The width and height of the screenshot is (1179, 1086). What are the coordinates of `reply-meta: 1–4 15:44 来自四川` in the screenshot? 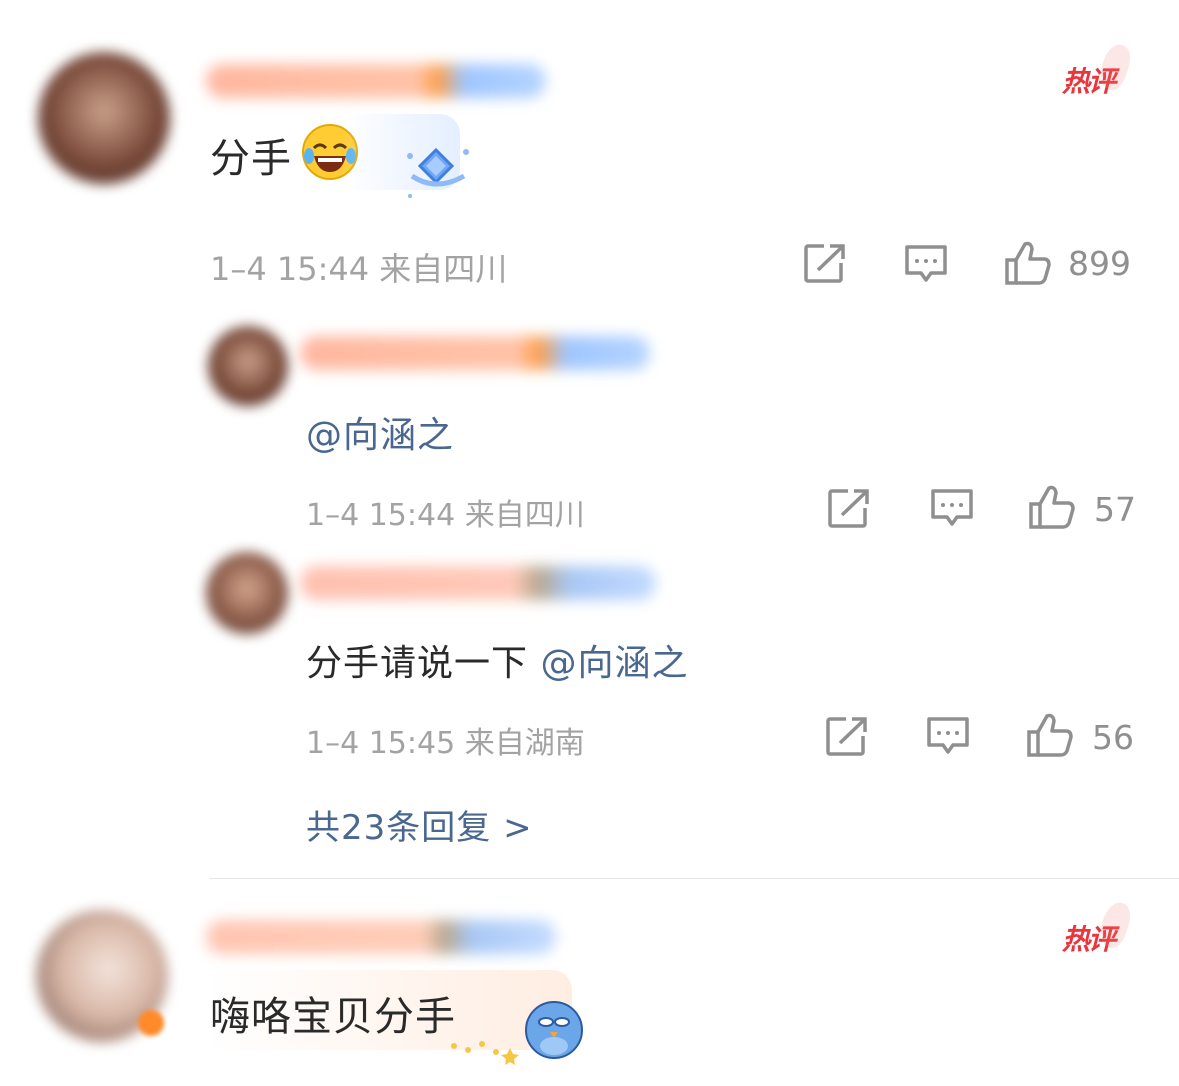 It's located at (445, 515).